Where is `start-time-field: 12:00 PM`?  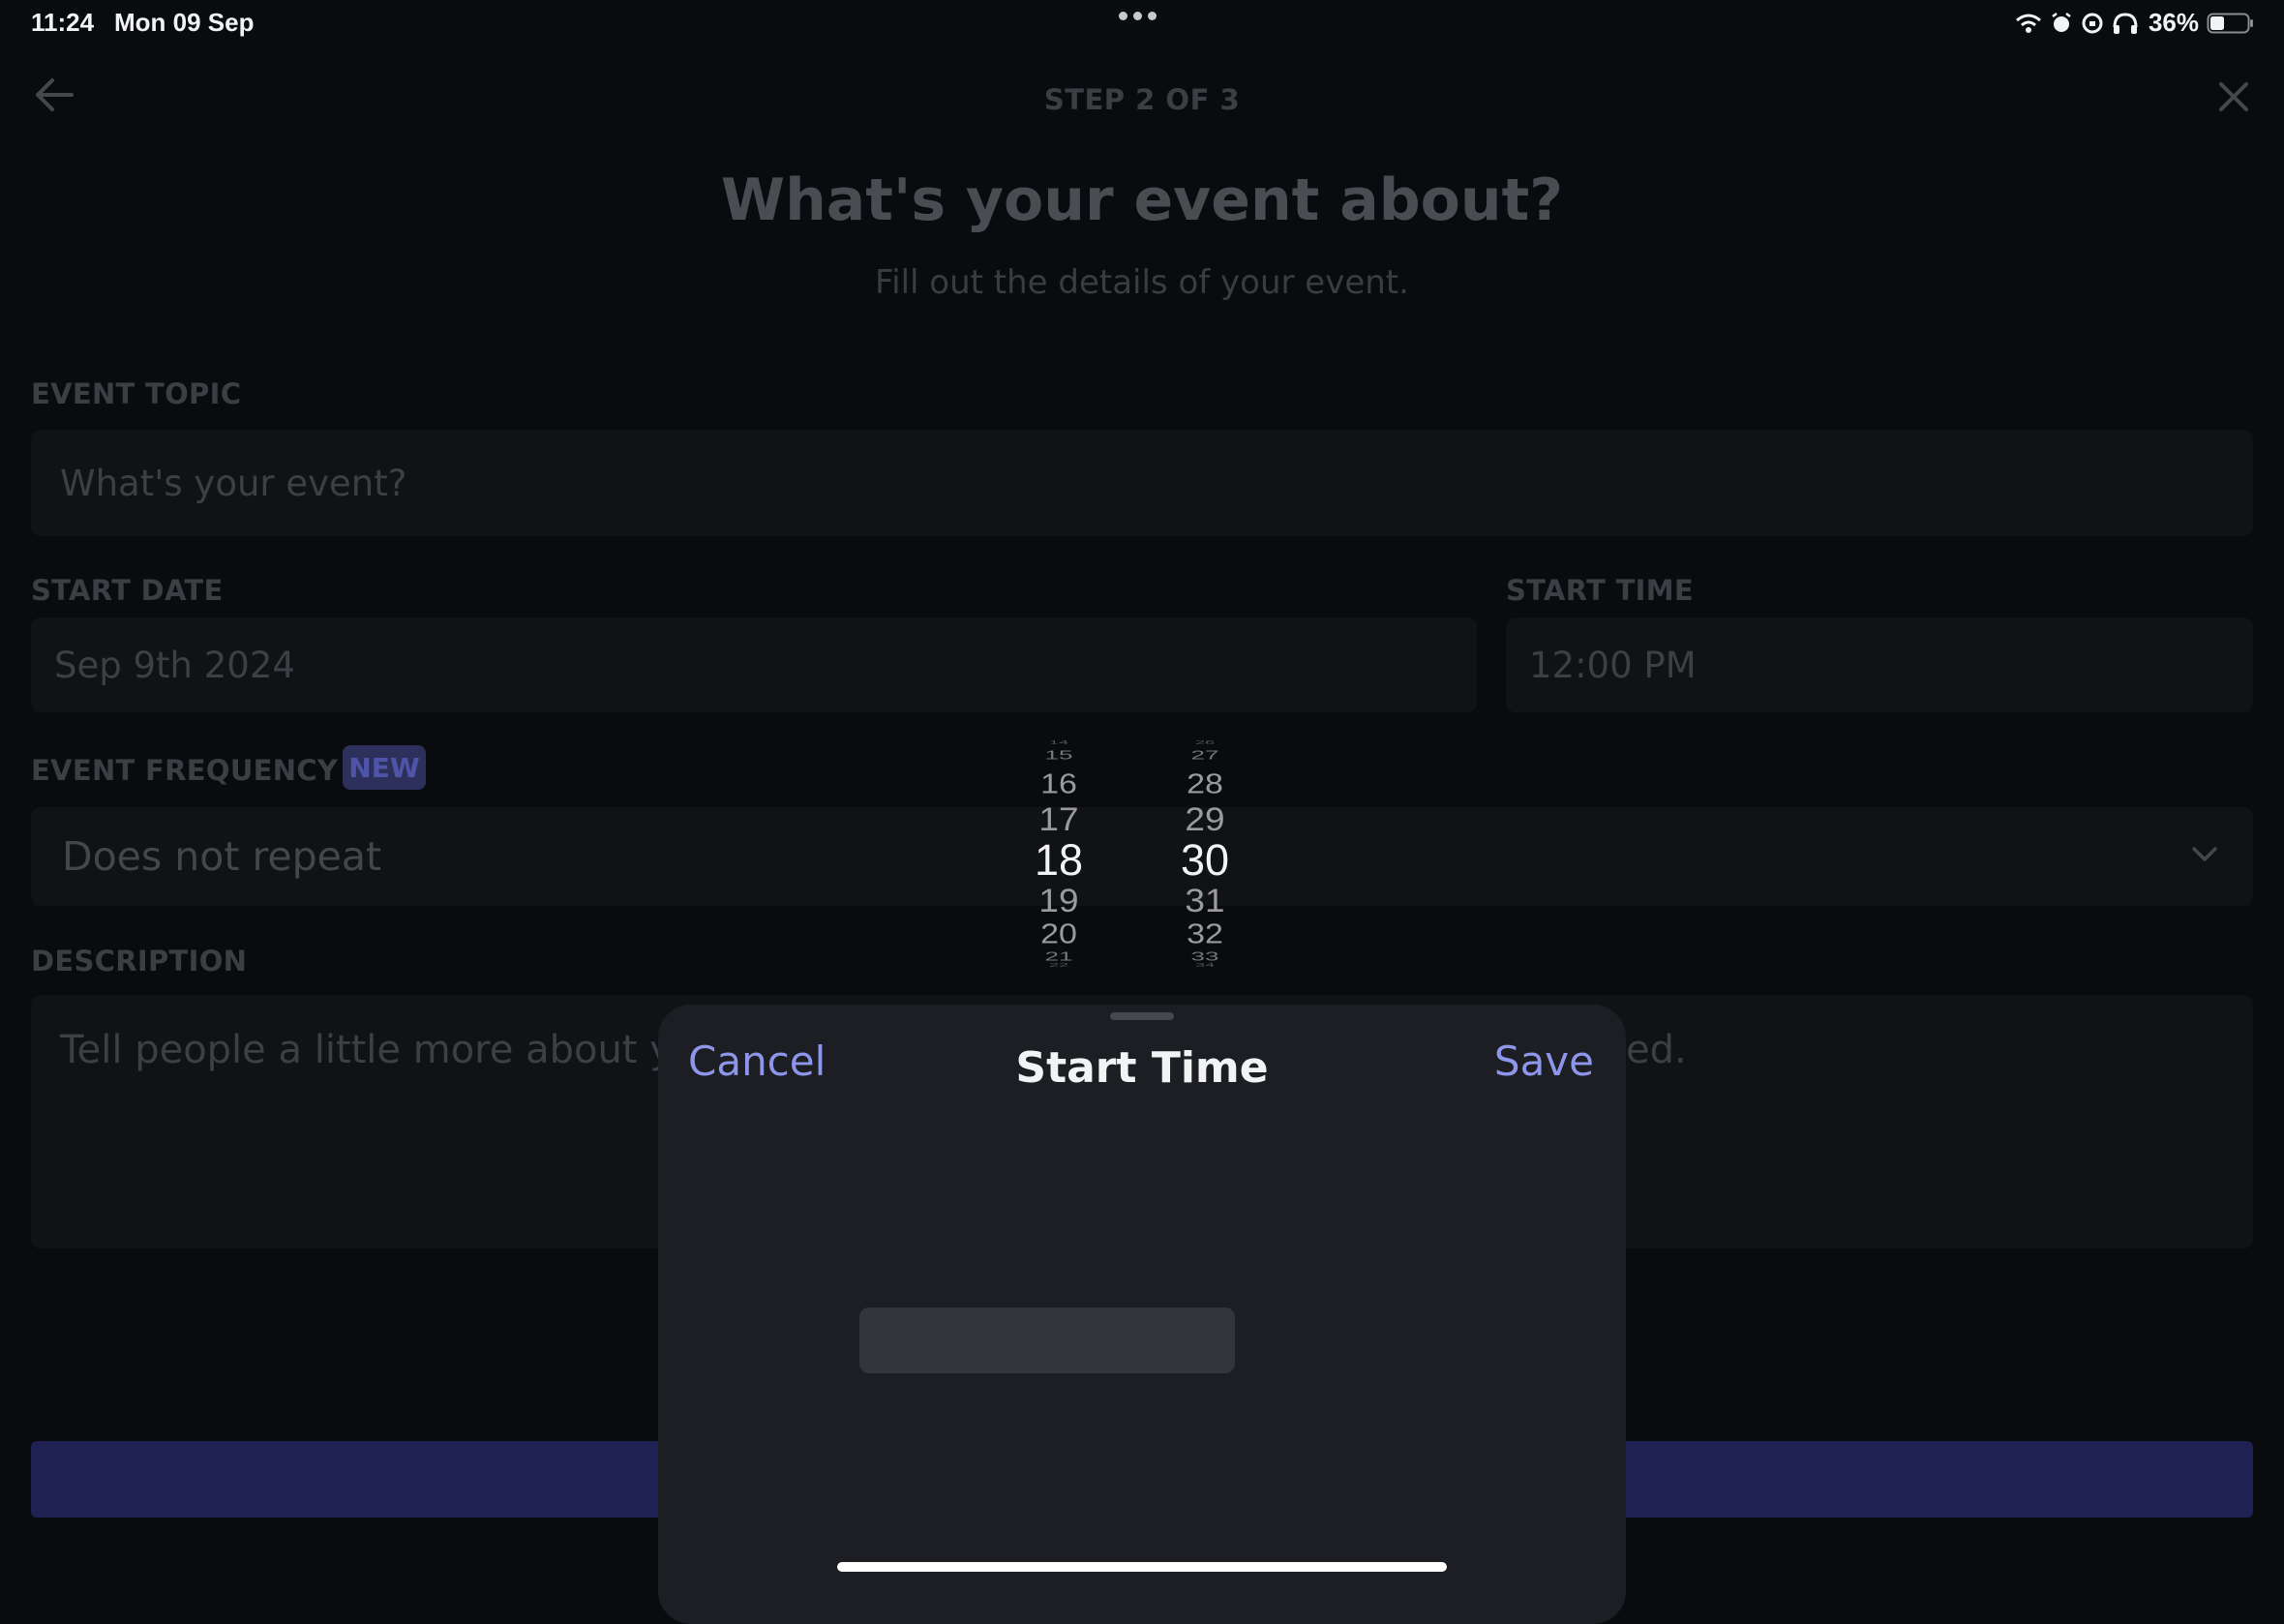
start-time-field: 12:00 PM is located at coordinates (1879, 665).